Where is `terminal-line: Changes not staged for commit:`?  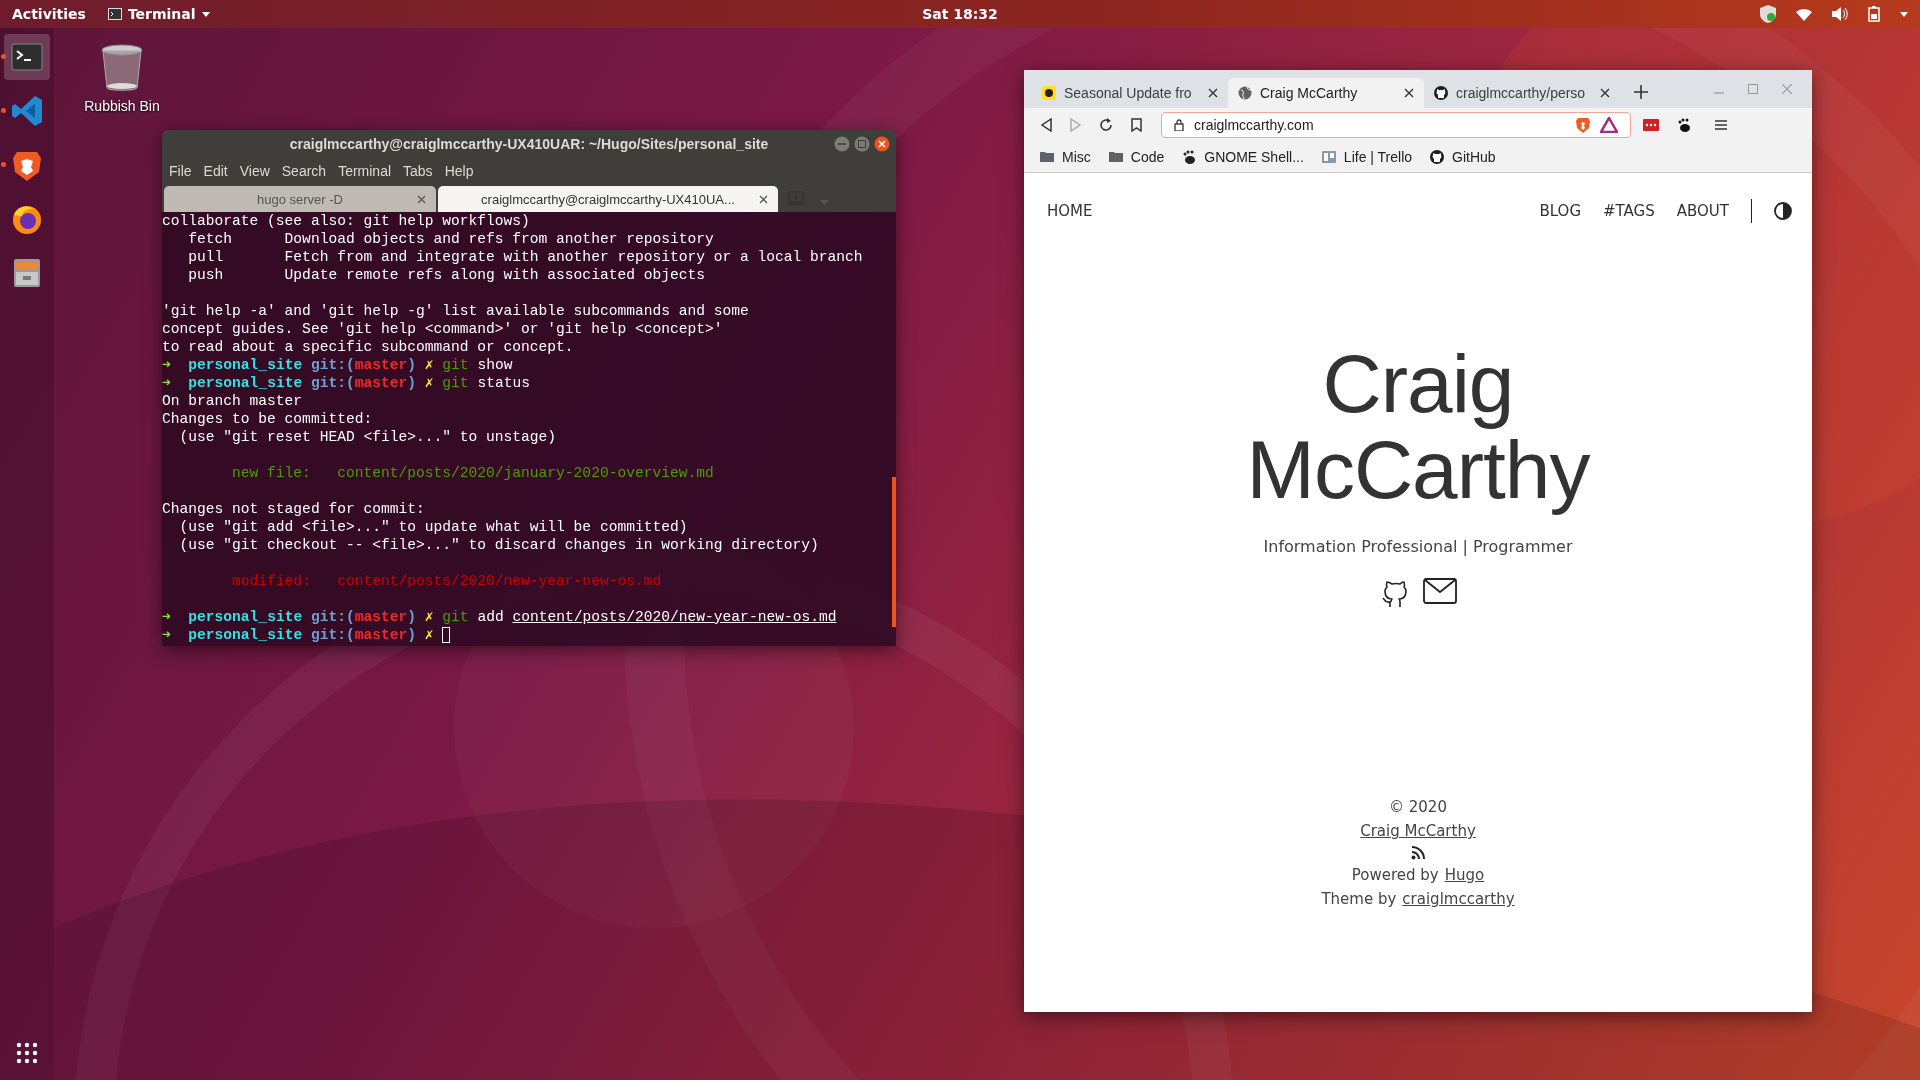 terminal-line: Changes not staged for commit: is located at coordinates (293, 509).